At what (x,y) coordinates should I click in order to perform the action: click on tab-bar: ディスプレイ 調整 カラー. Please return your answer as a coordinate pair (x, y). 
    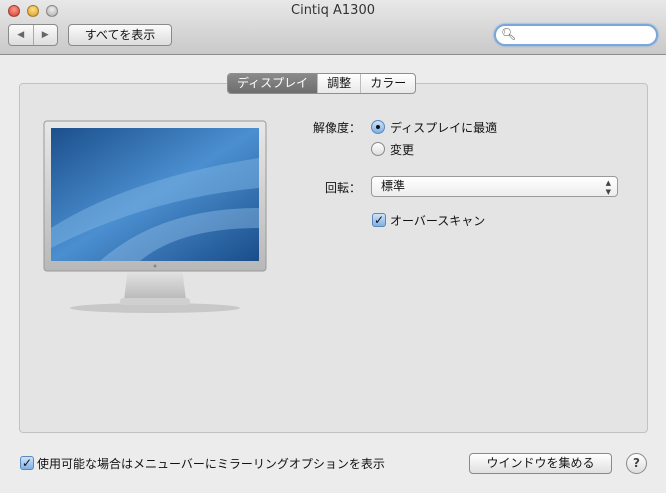
    Looking at the image, I should click on (322, 83).